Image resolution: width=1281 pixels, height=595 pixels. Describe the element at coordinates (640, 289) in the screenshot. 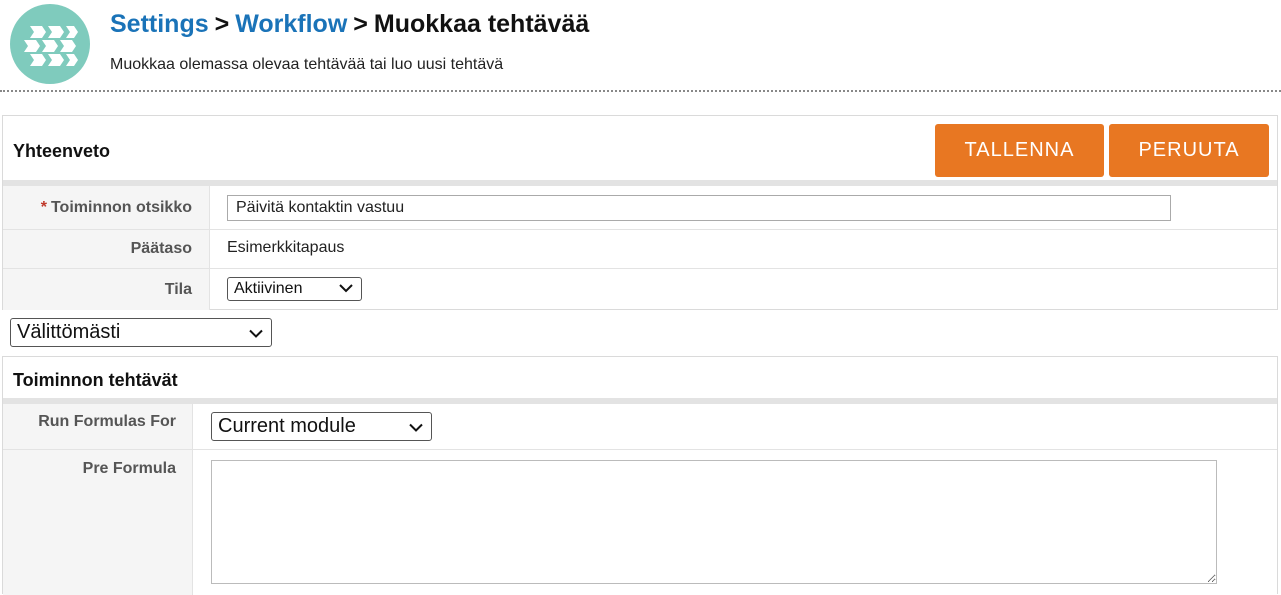

I see `status-row: Tila Aktiivinen` at that location.